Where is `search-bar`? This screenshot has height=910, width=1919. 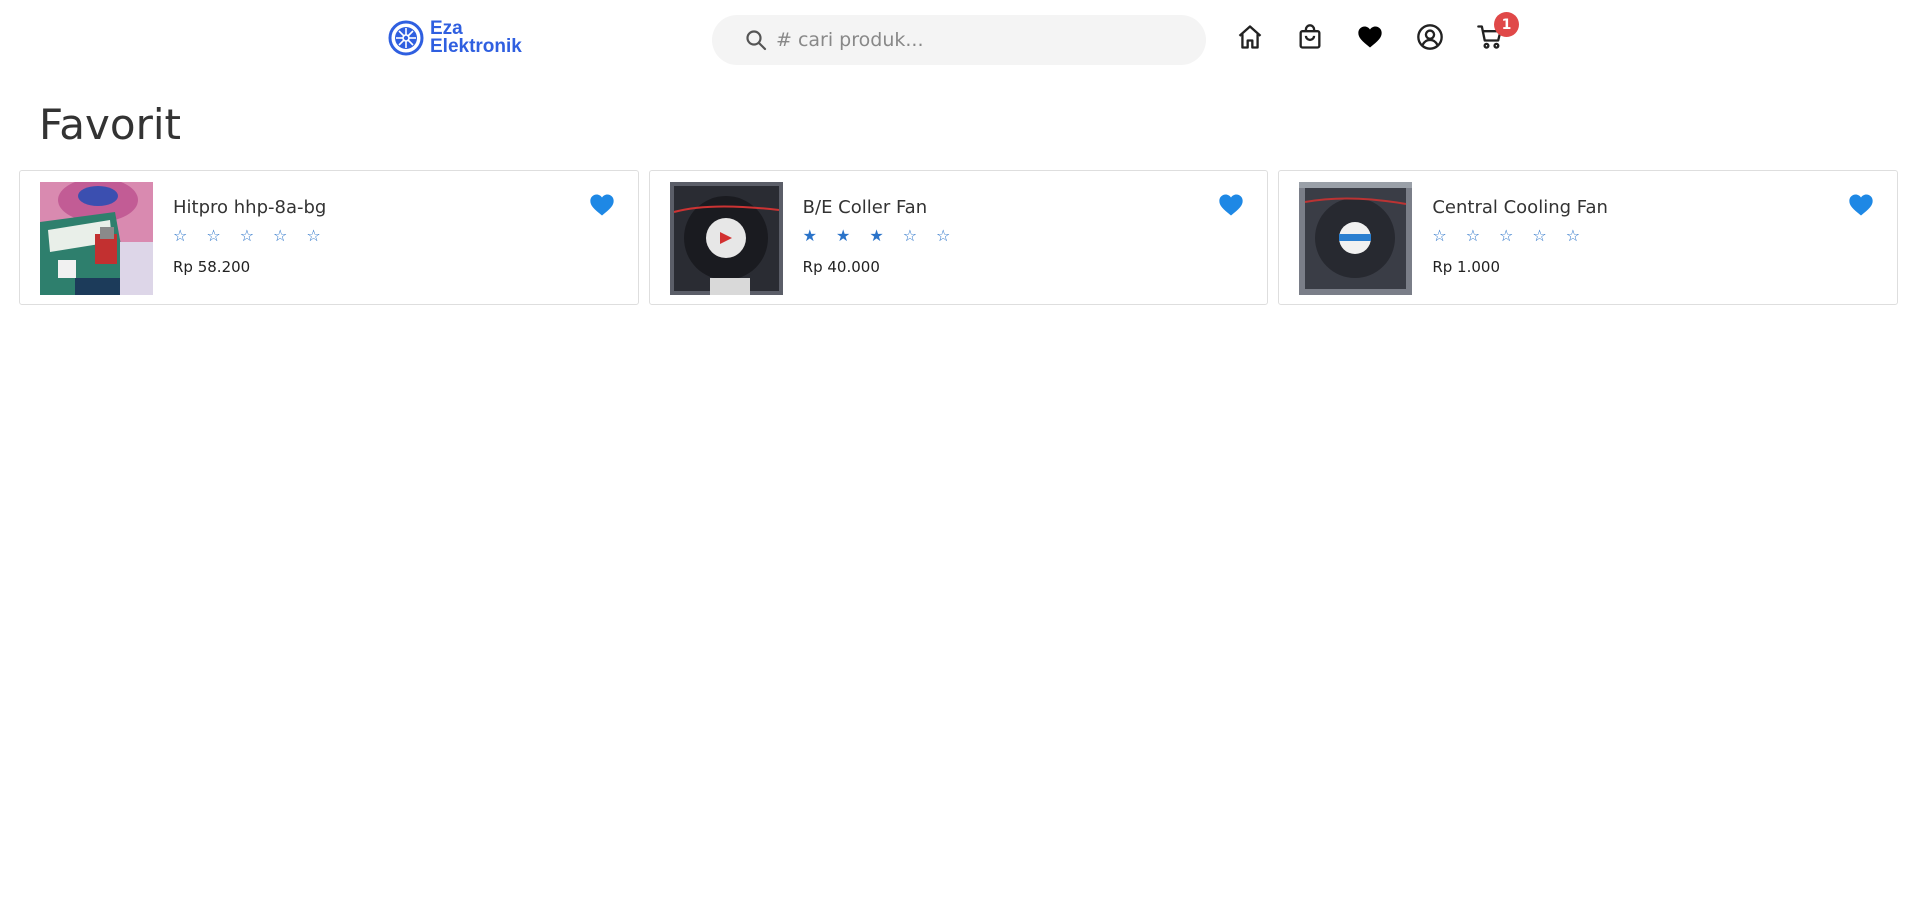 search-bar is located at coordinates (959, 40).